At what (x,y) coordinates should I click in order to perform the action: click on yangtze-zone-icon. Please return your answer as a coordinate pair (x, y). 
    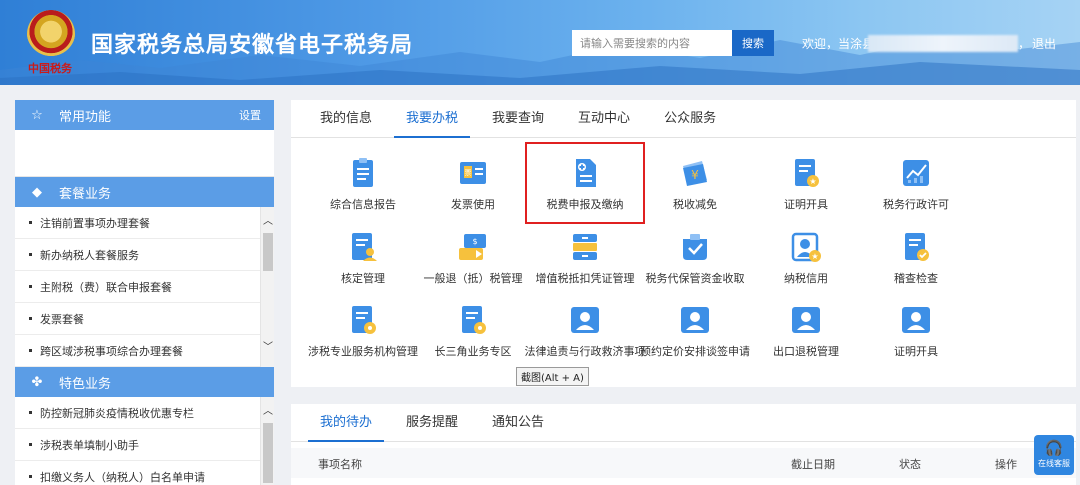
    Looking at the image, I should click on (474, 320).